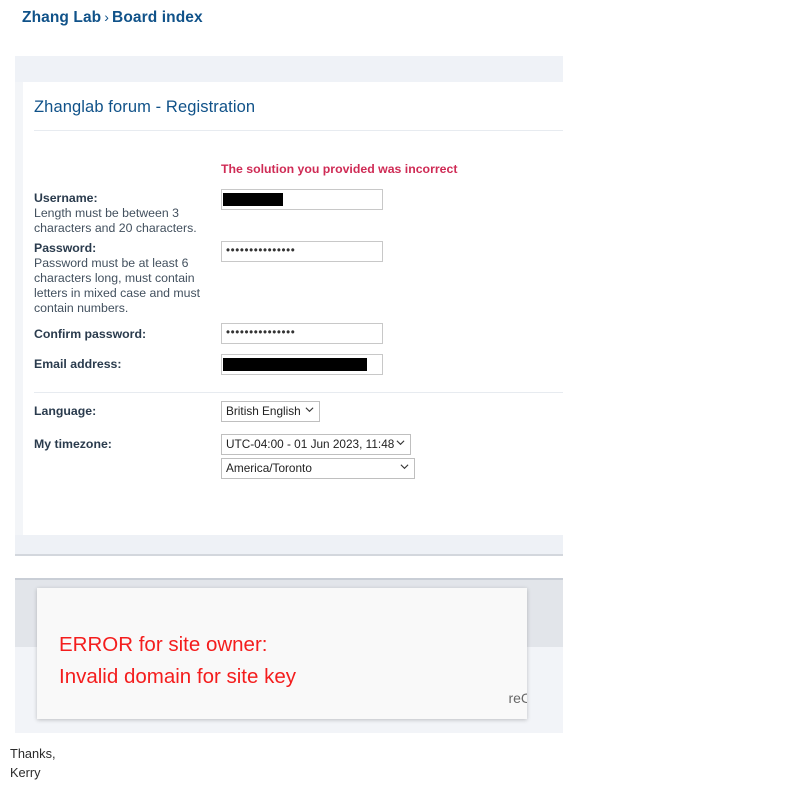 The height and width of the screenshot is (786, 797). I want to click on recaptcha-error-line-2: Invalid domain for site key, so click(178, 676).